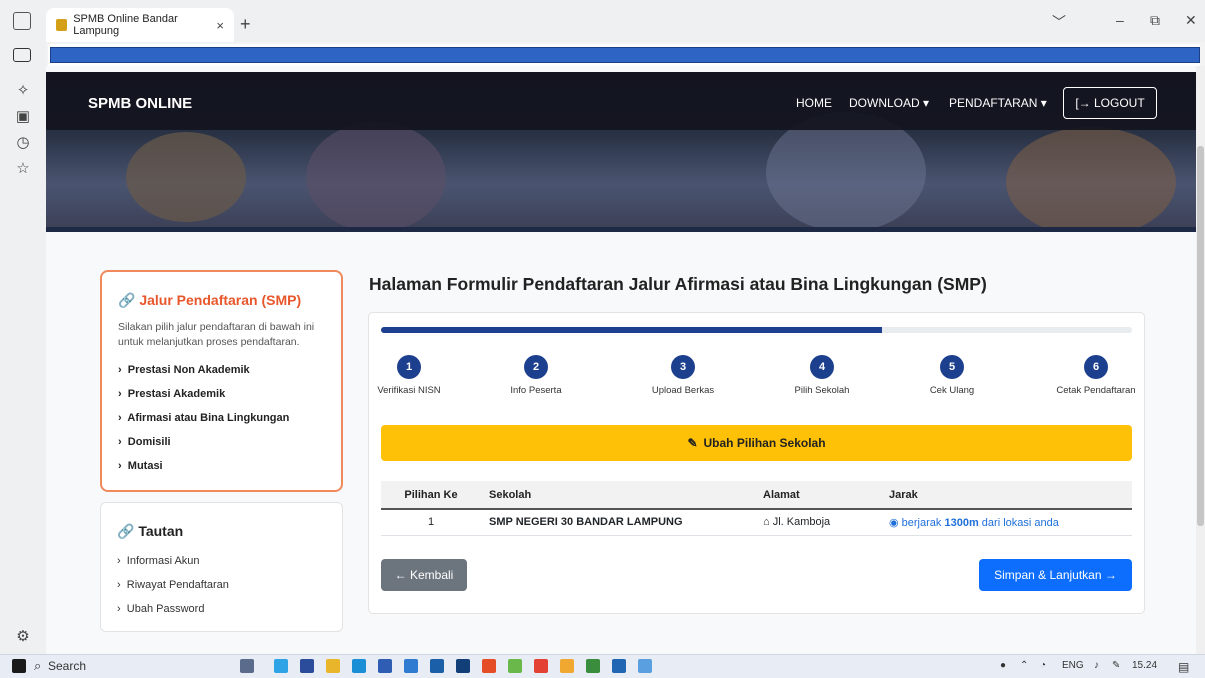  Describe the element at coordinates (895, 522) in the screenshot. I see `map-pin-icon: ◉` at that location.